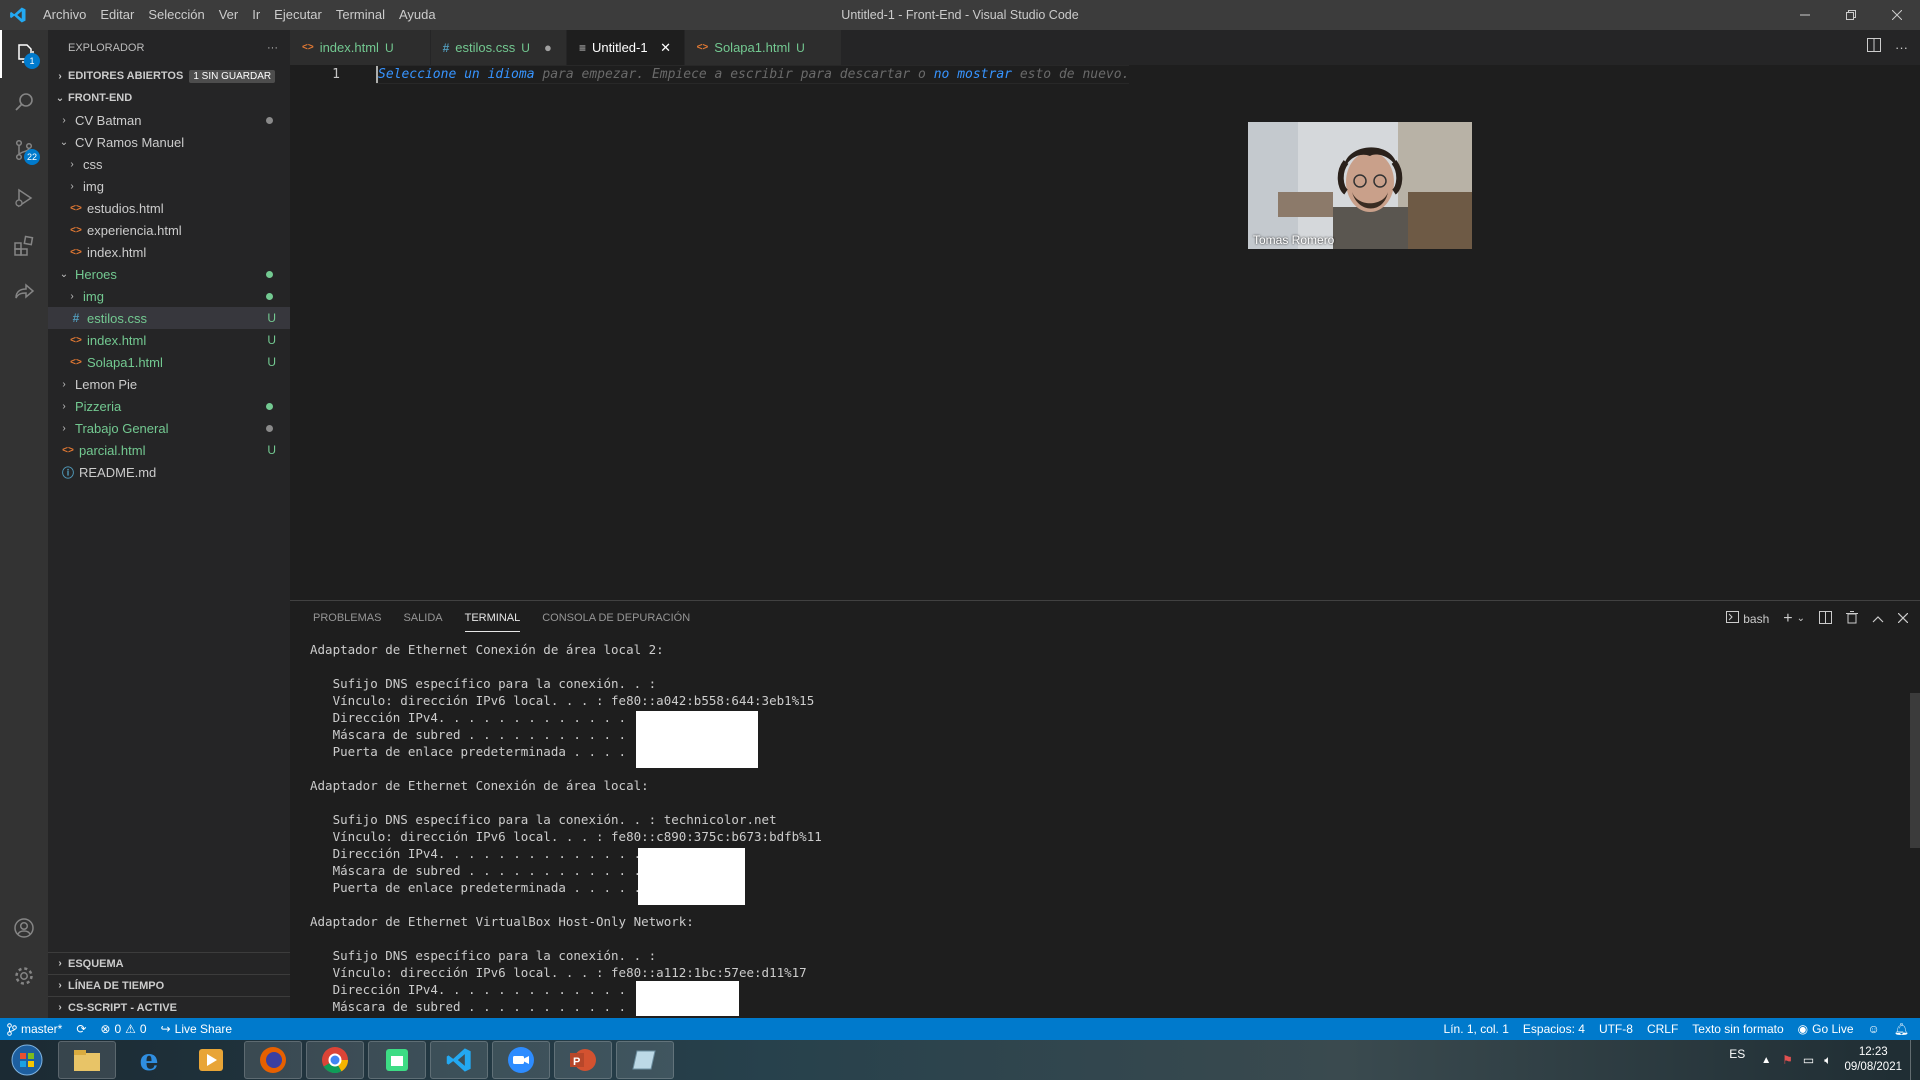  Describe the element at coordinates (229, 15) in the screenshot. I see `menu-ver: Ver` at that location.